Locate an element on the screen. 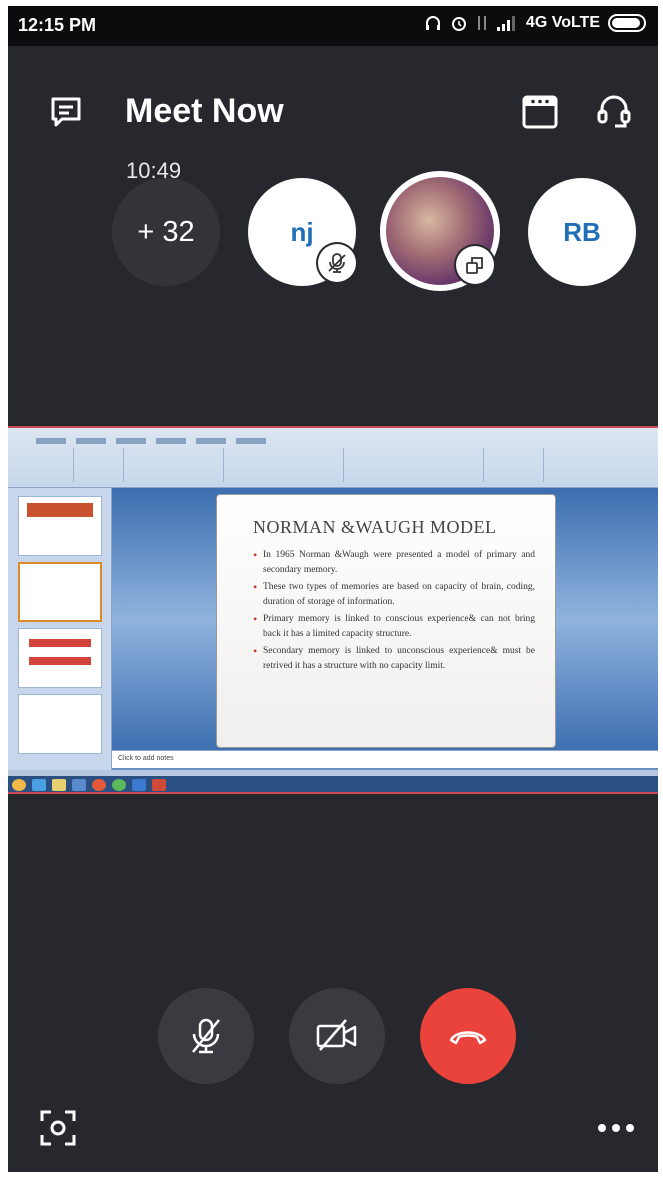 This screenshot has height=1178, width=663. windows-taskbar is located at coordinates (333, 784).